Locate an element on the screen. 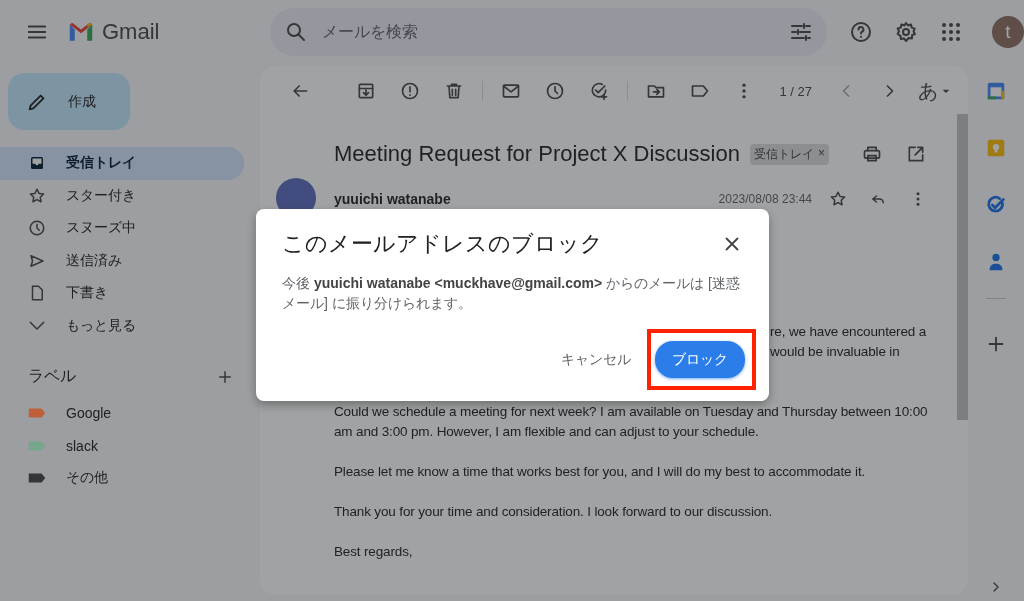 This screenshot has width=1024, height=601. help-icon is located at coordinates (861, 32).